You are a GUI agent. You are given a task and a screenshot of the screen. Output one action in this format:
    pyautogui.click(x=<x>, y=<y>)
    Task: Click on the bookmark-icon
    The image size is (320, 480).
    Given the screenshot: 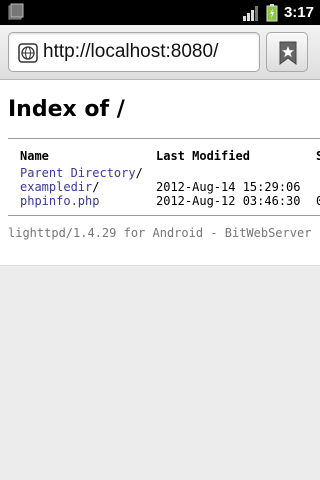 What is the action you would take?
    pyautogui.click(x=288, y=53)
    